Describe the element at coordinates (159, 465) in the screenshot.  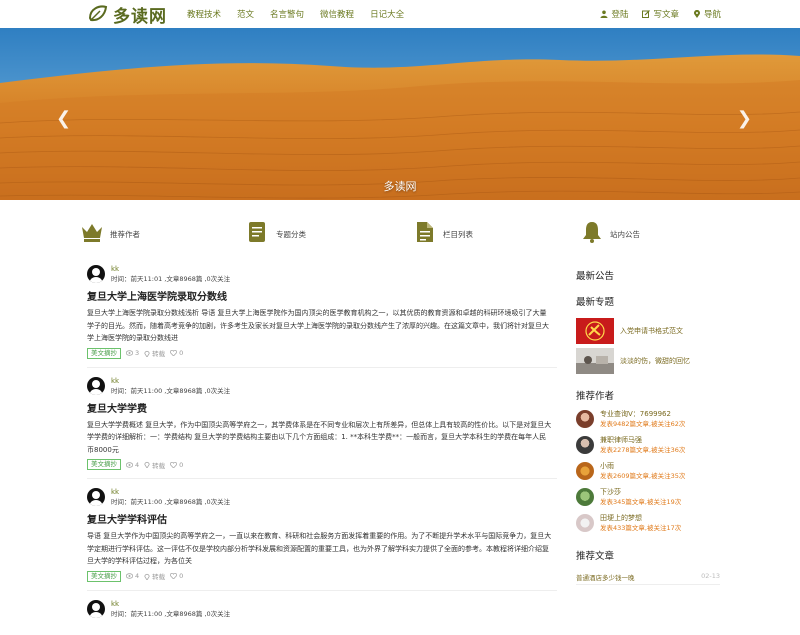
I see `like-label: 转载` at that location.